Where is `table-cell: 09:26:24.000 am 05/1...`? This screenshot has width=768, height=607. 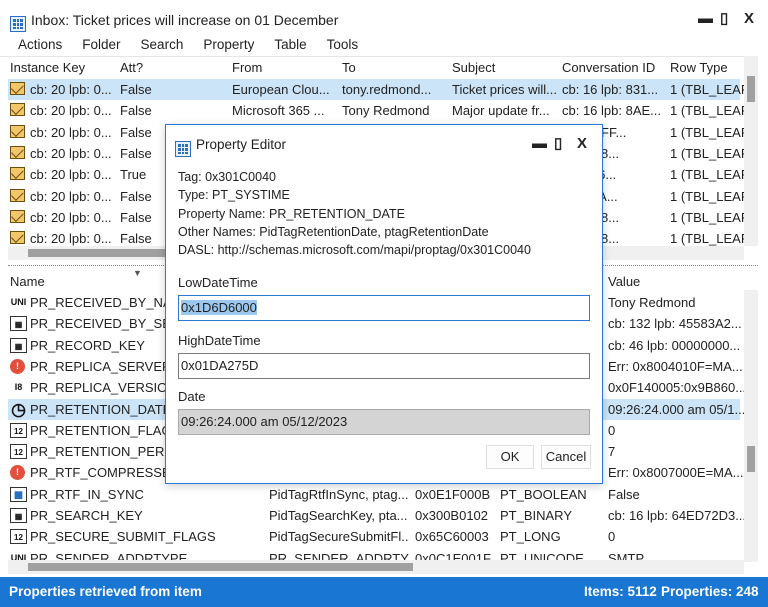 table-cell: 09:26:24.000 am 05/1... is located at coordinates (676, 409).